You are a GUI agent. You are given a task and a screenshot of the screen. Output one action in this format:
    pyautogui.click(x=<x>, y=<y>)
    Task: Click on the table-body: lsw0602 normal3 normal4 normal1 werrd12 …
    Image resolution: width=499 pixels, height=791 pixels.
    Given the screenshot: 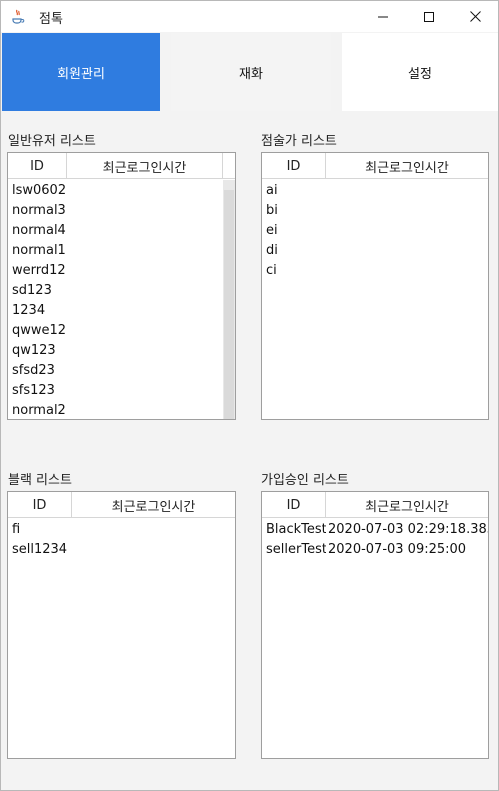 What is the action you would take?
    pyautogui.click(x=115, y=299)
    